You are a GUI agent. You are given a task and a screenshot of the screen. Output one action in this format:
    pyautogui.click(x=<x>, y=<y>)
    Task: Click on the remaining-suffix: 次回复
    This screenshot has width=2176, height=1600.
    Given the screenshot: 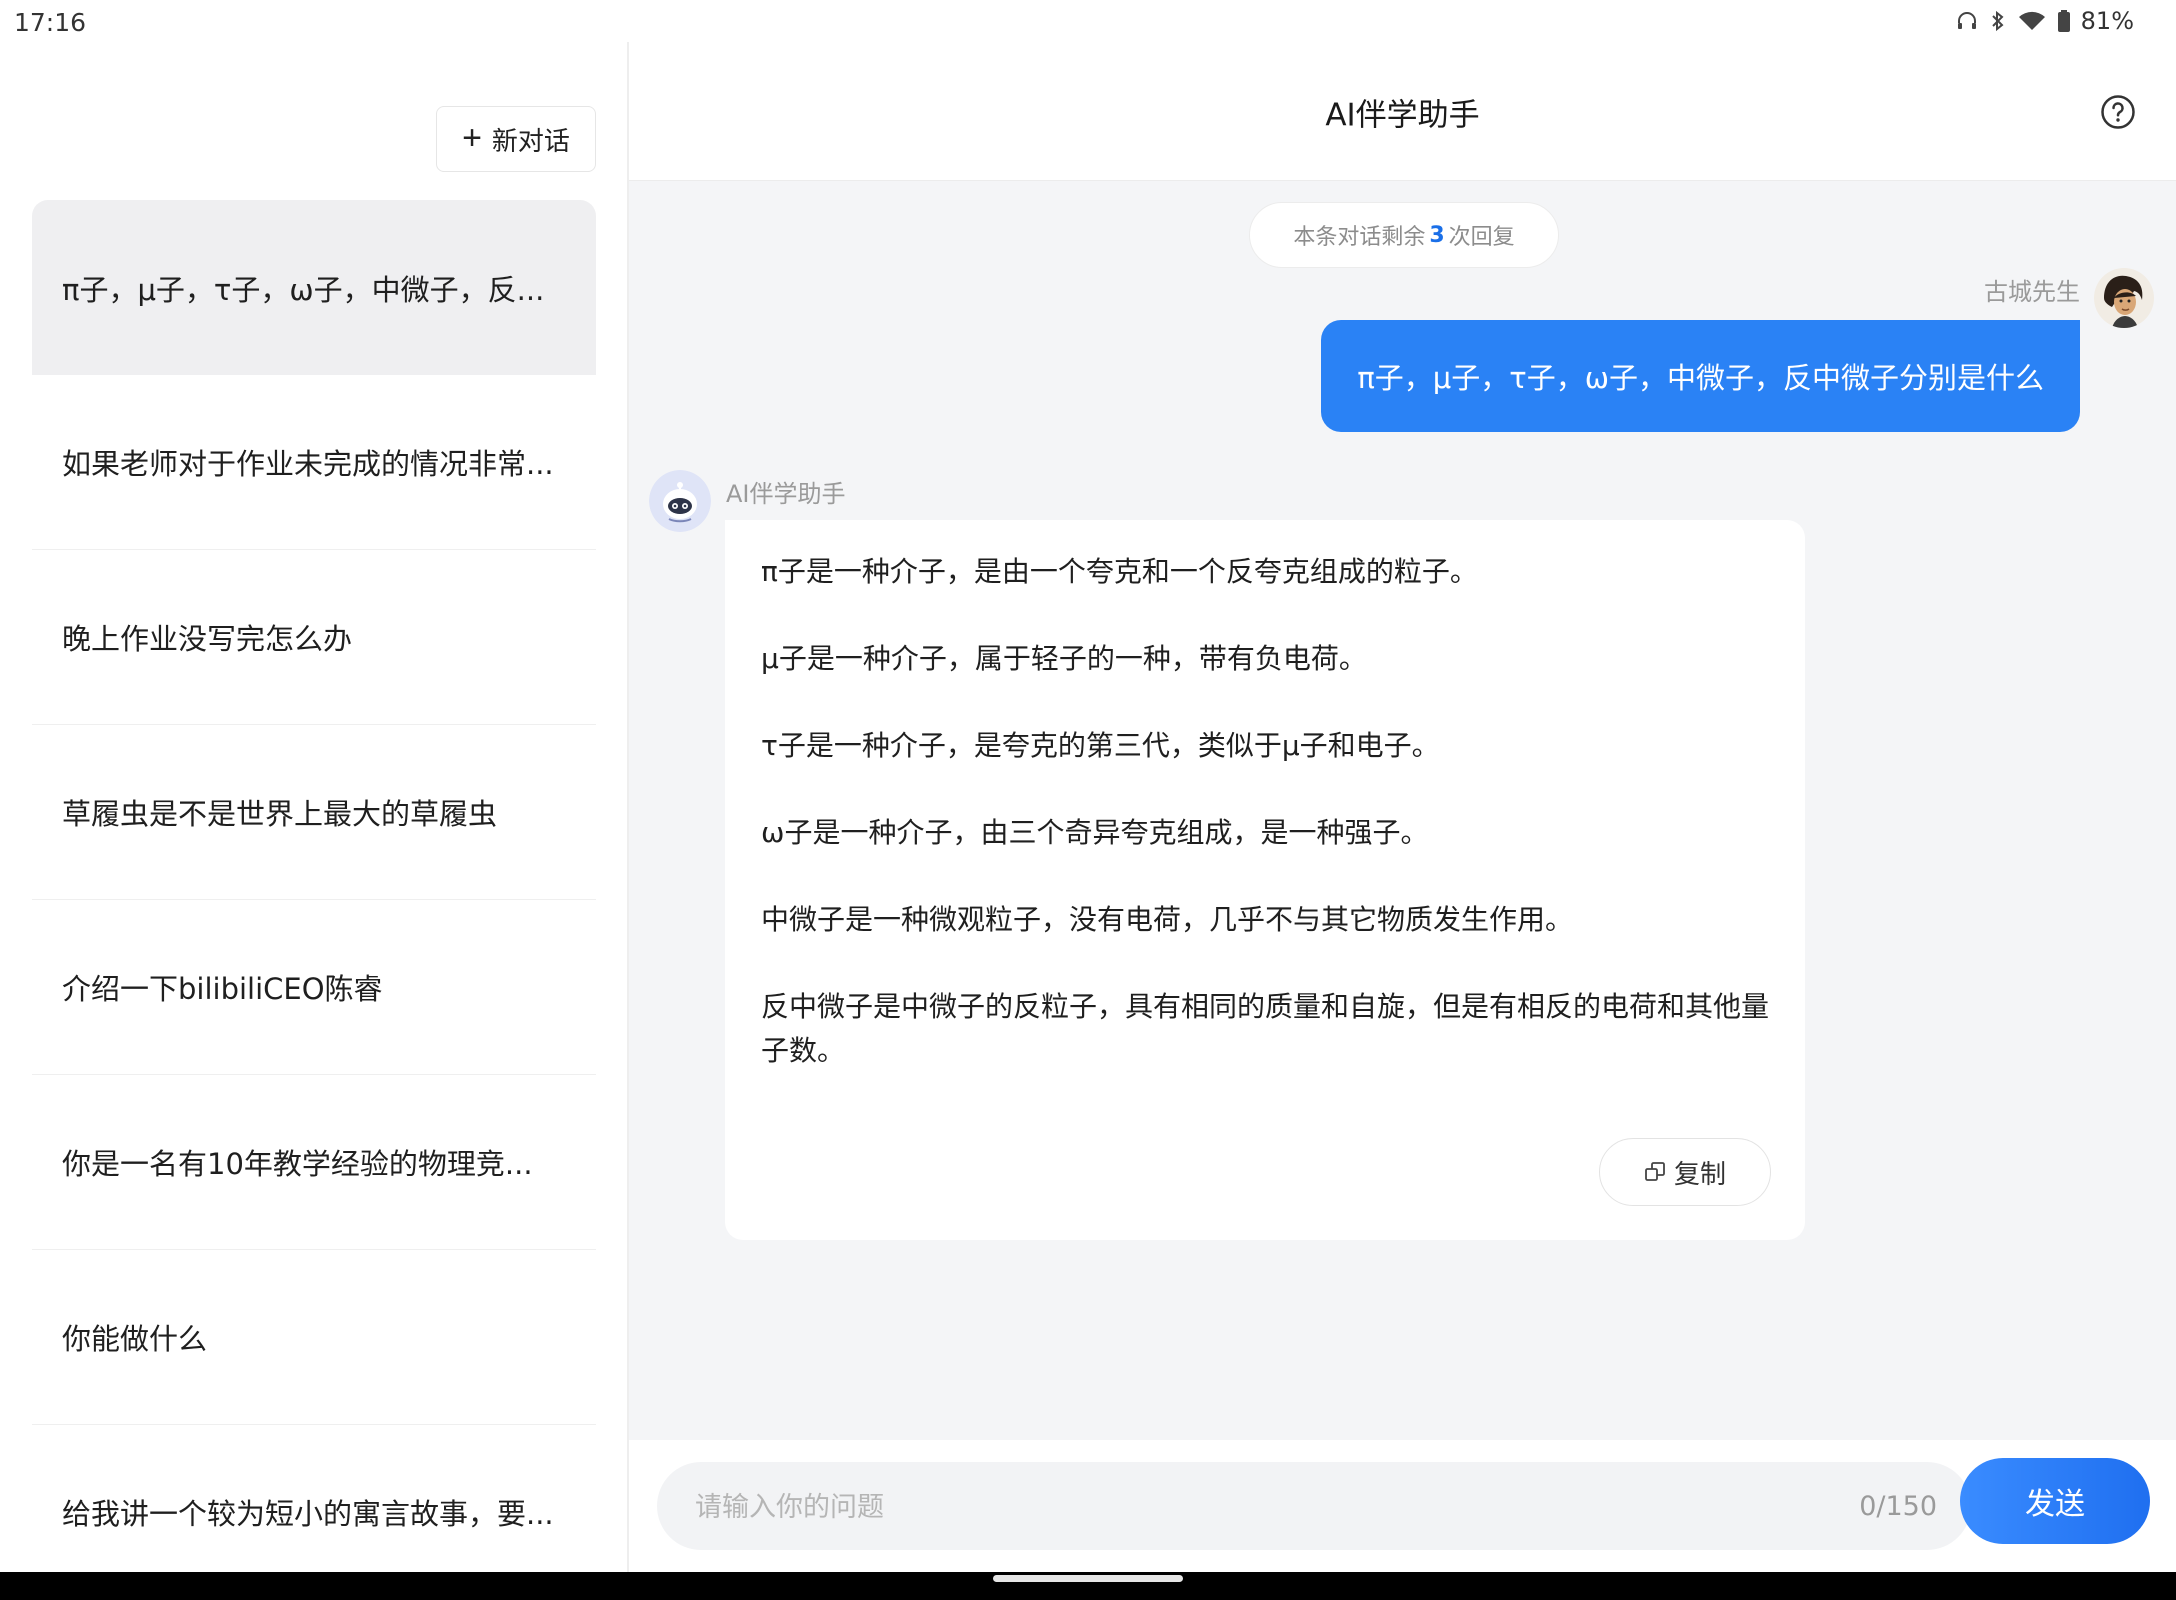 What is the action you would take?
    pyautogui.click(x=1481, y=237)
    